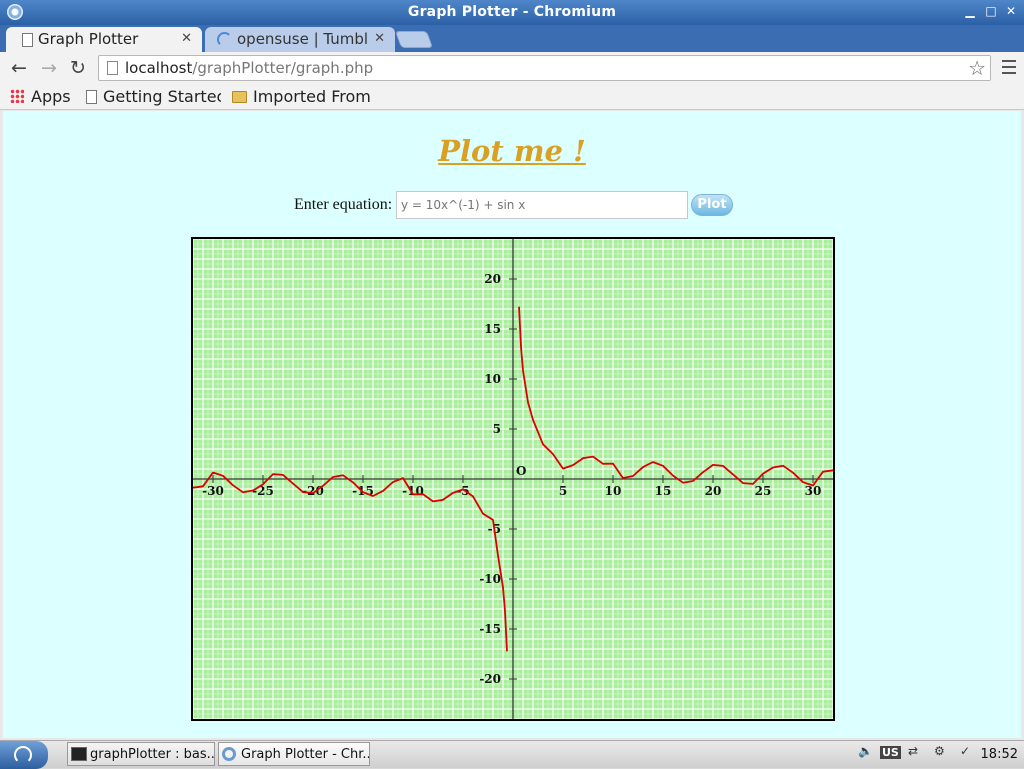 This screenshot has height=769, width=1024. What do you see at coordinates (239, 97) in the screenshot?
I see `folder-icon` at bounding box center [239, 97].